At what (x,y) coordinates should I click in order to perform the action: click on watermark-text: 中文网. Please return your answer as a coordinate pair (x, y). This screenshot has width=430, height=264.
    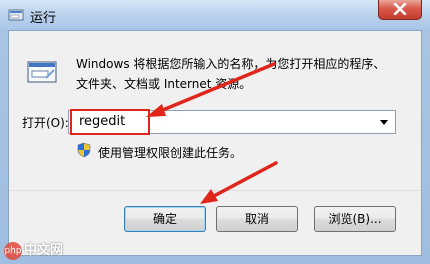
    Looking at the image, I should click on (44, 250).